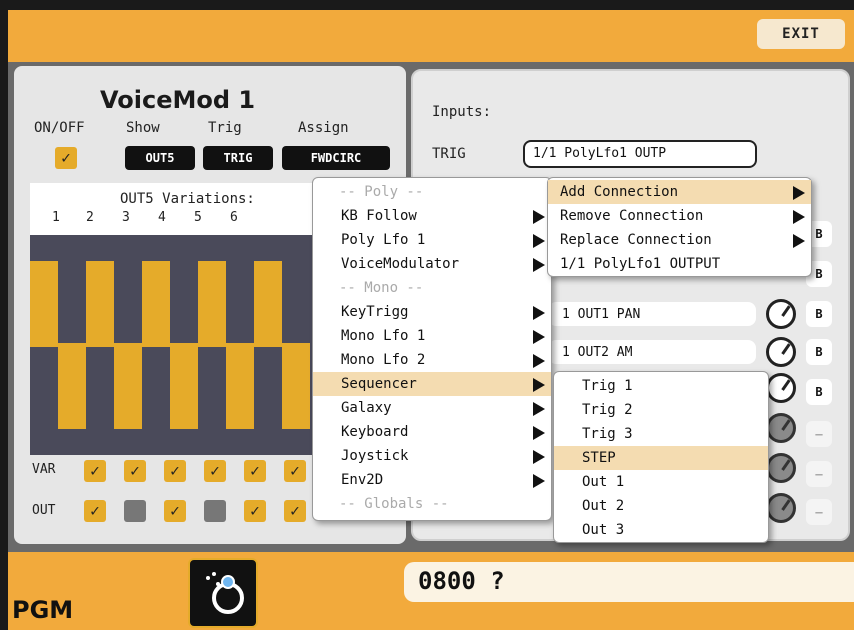  Describe the element at coordinates (379, 216) in the screenshot. I see `menu-item-label: KB Follow` at that location.